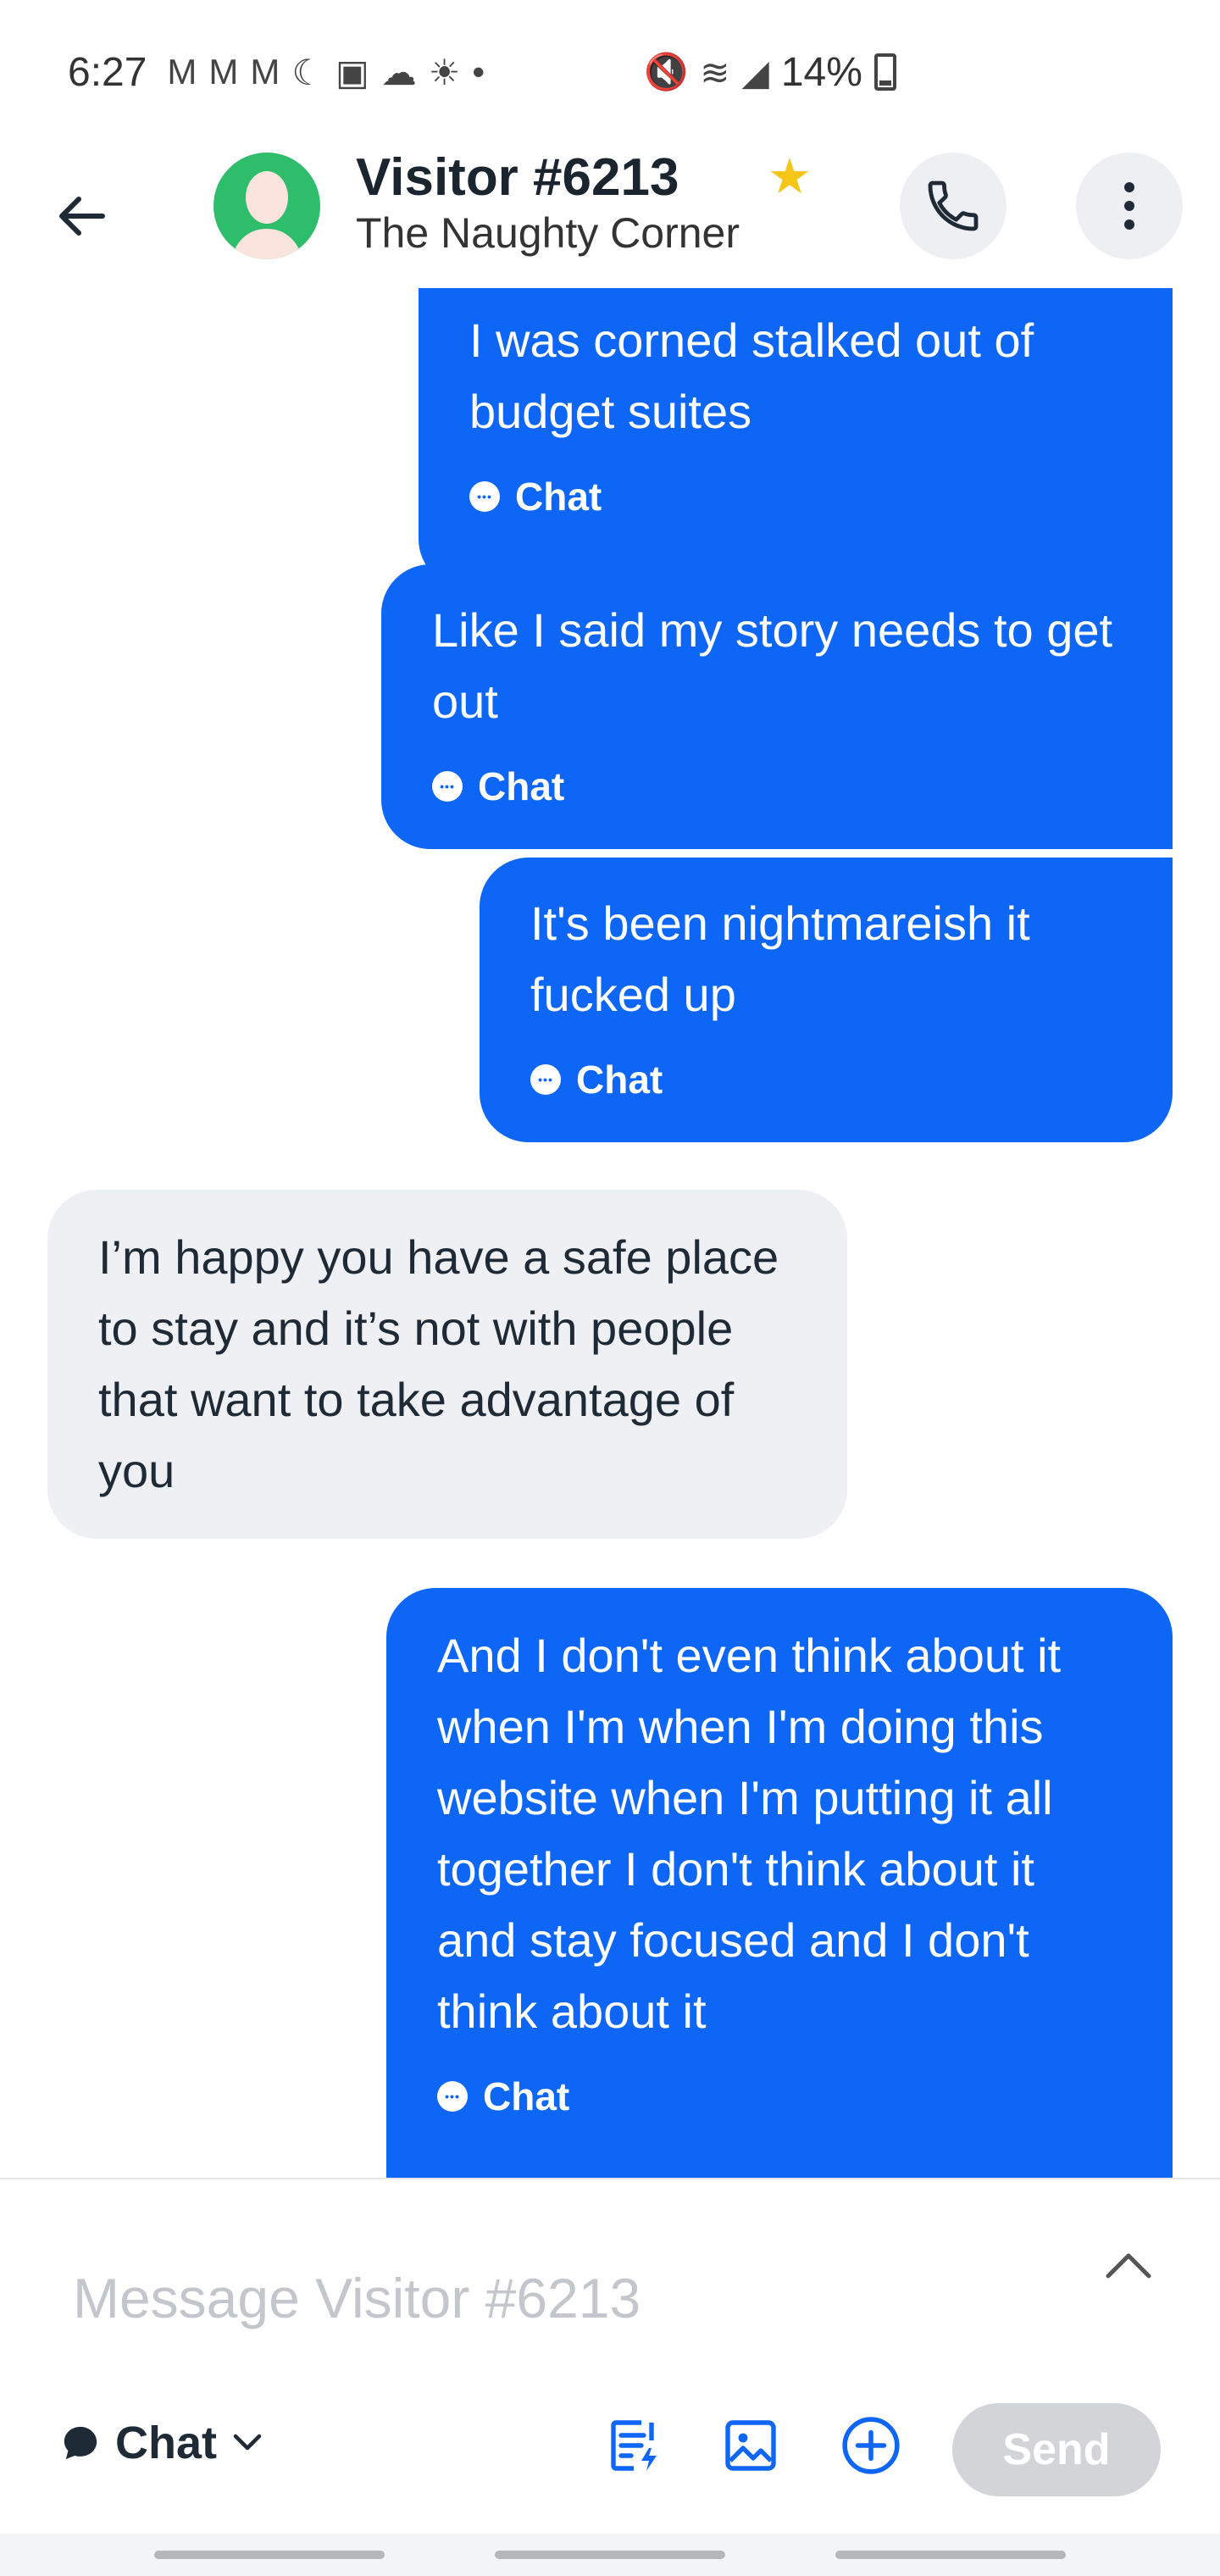 Image resolution: width=1220 pixels, height=2576 pixels. I want to click on notification-icon: ▣, so click(352, 72).